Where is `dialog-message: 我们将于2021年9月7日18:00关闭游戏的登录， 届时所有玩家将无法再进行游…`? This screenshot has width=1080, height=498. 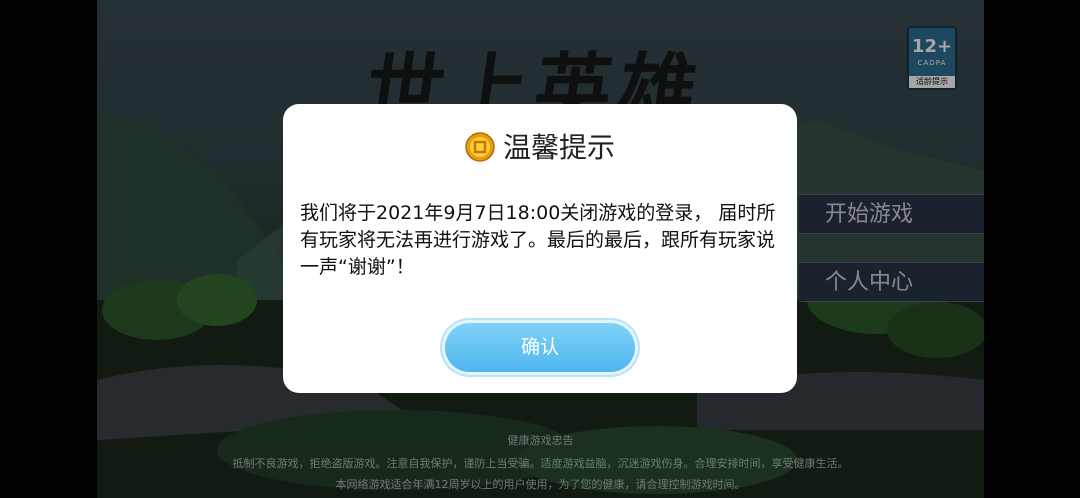 dialog-message: 我们将于2021年9月7日18:00关闭游戏的登录， 届时所有玩家将无法再进行游… is located at coordinates (538, 240).